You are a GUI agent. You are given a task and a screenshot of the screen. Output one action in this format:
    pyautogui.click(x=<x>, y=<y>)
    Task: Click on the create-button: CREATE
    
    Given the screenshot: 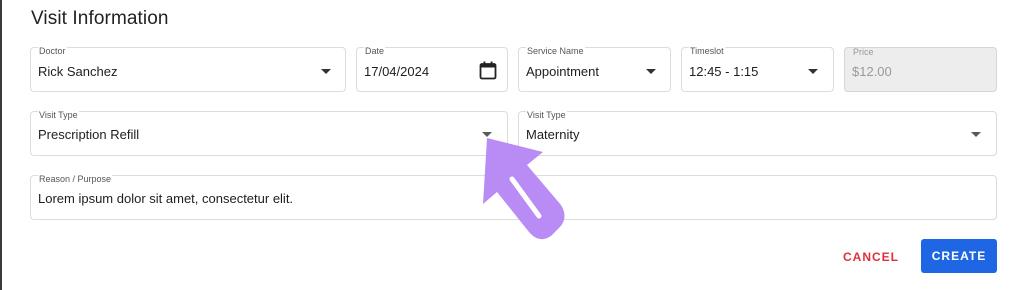 What is the action you would take?
    pyautogui.click(x=959, y=256)
    